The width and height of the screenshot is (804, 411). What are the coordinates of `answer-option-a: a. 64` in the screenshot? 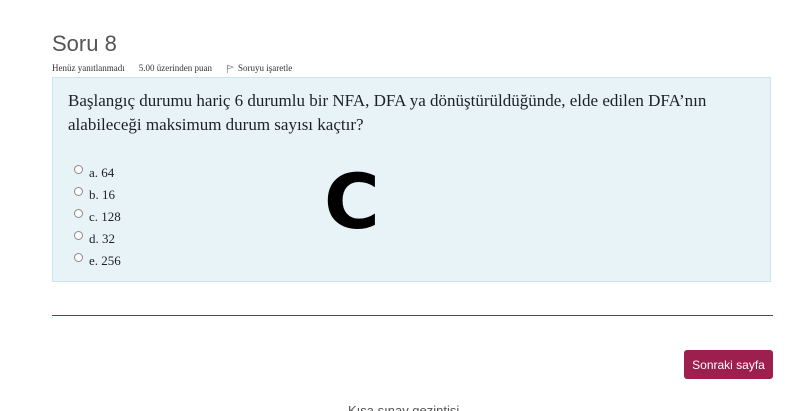 It's located at (97, 175).